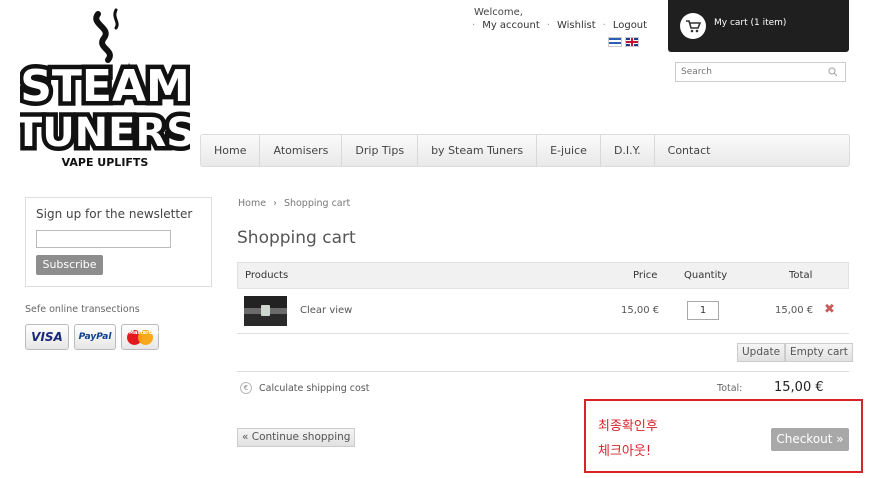 Image resolution: width=875 pixels, height=478 pixels. Describe the element at coordinates (105, 133) in the screenshot. I see `logo-line-2: TUNERS` at that location.